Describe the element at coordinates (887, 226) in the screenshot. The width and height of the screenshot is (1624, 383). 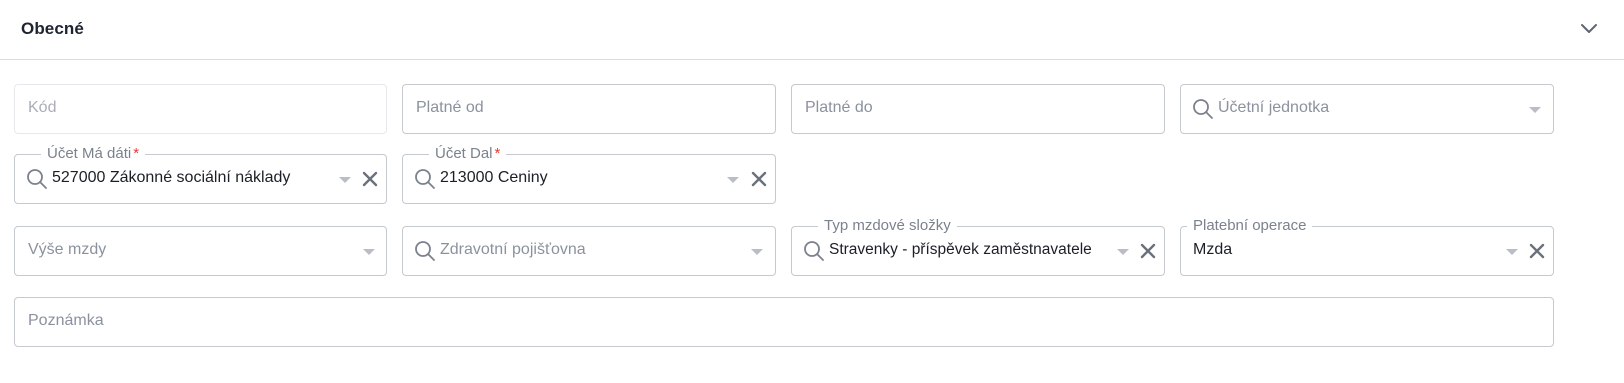
I see `typ-mzdove-slozky-label: Typ mzdové složky` at that location.